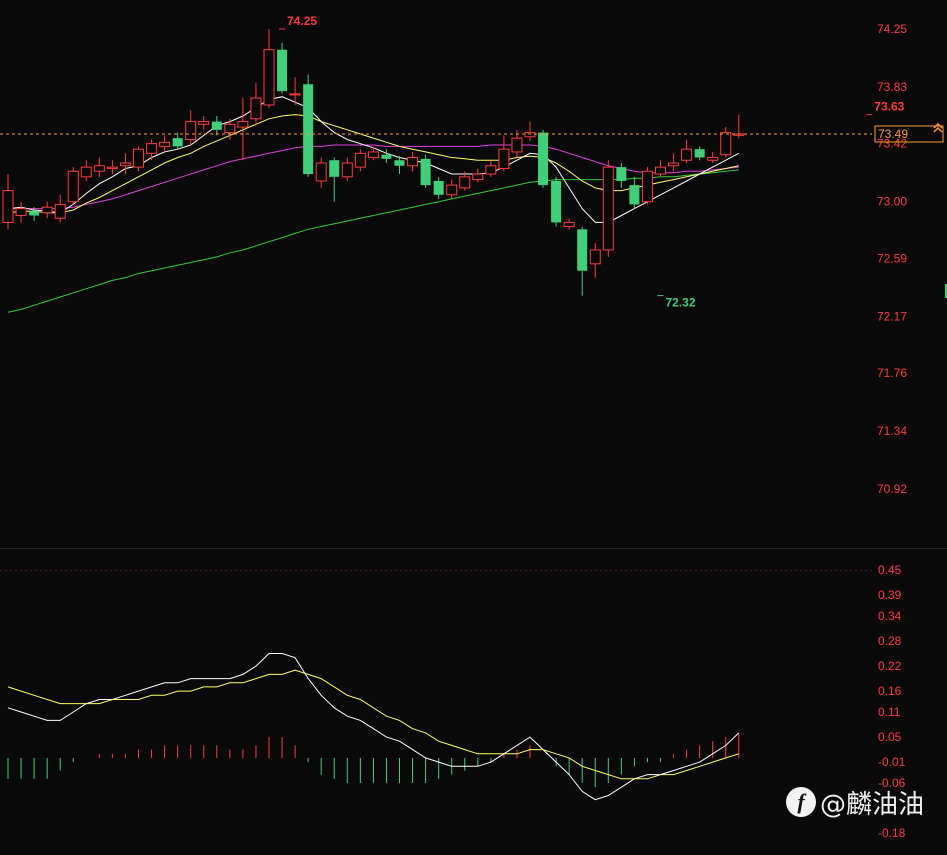 The height and width of the screenshot is (855, 947). Describe the element at coordinates (892, 431) in the screenshot. I see `price-axis-tick-label: 71.34` at that location.